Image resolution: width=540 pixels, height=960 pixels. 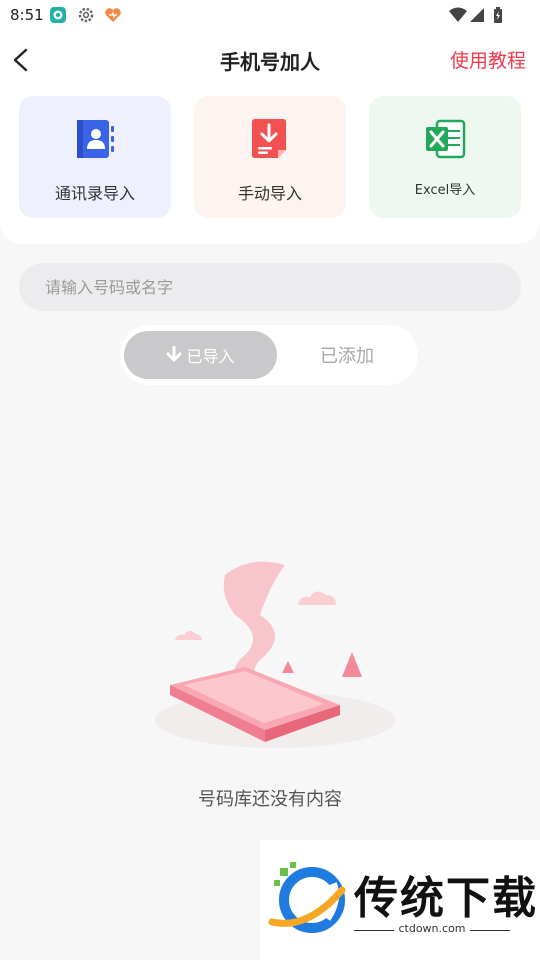 What do you see at coordinates (27, 15) in the screenshot?
I see `status-time: 8:51` at bounding box center [27, 15].